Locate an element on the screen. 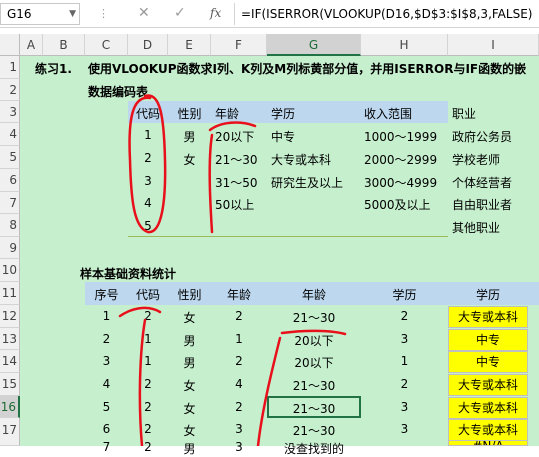  column-header-a: A is located at coordinates (31, 45).